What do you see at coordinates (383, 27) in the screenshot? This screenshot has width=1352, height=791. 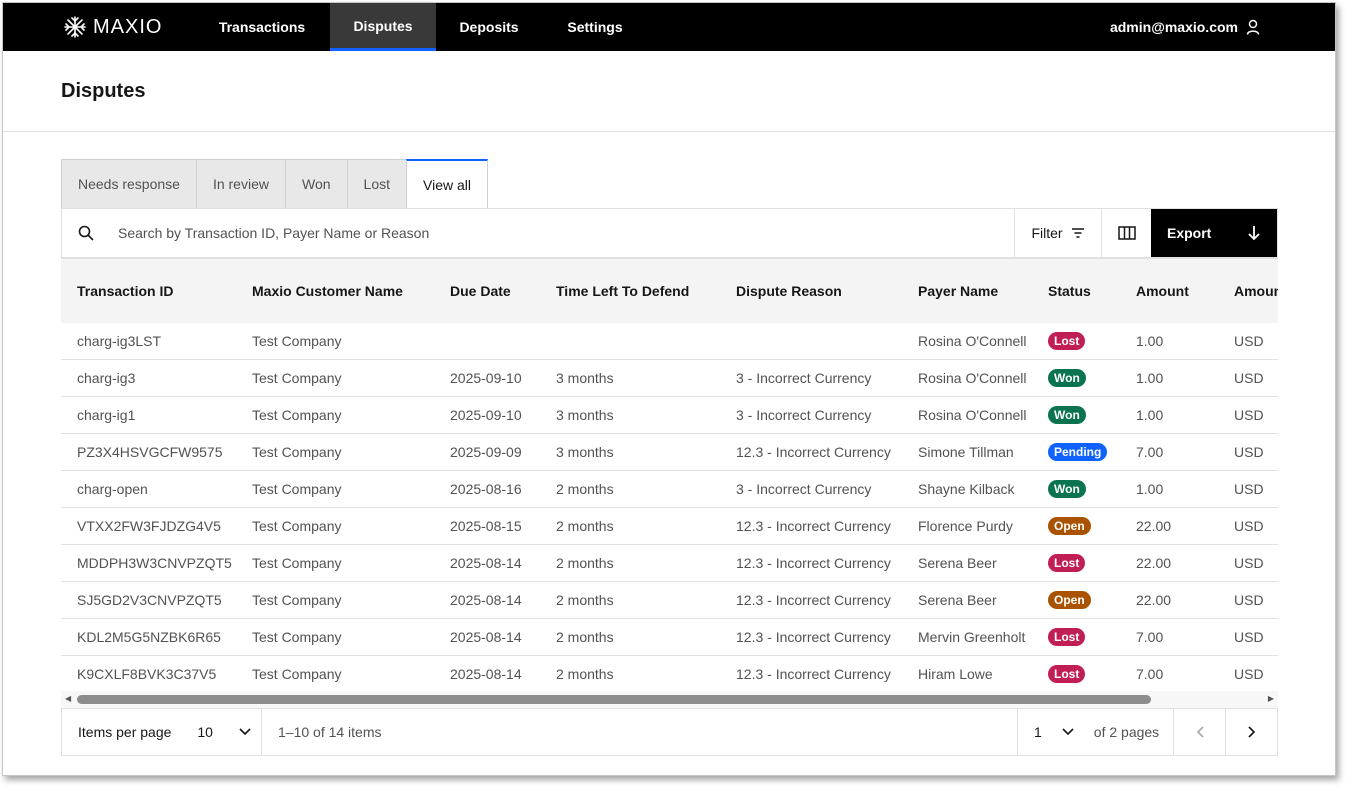 I see `nav-tab-disputes: Disputes` at bounding box center [383, 27].